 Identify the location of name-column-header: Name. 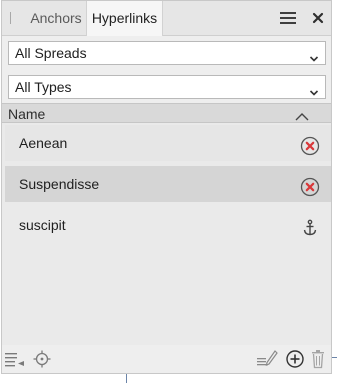
(166, 113).